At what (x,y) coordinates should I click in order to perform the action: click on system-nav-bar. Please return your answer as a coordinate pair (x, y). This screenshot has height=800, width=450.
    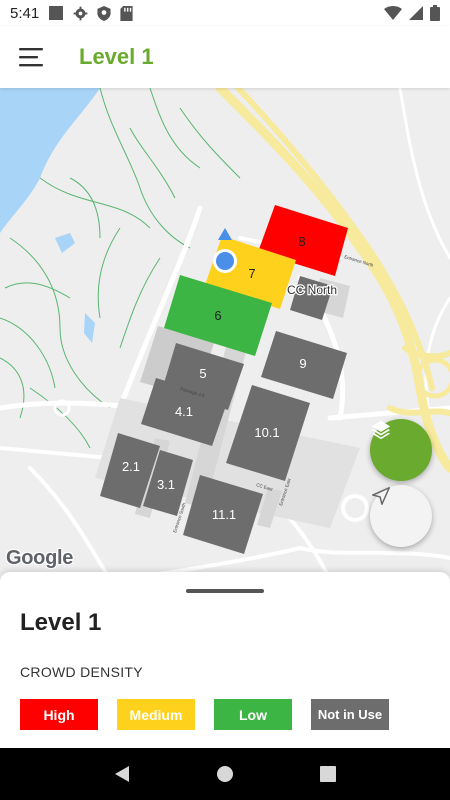
    Looking at the image, I should click on (225, 774).